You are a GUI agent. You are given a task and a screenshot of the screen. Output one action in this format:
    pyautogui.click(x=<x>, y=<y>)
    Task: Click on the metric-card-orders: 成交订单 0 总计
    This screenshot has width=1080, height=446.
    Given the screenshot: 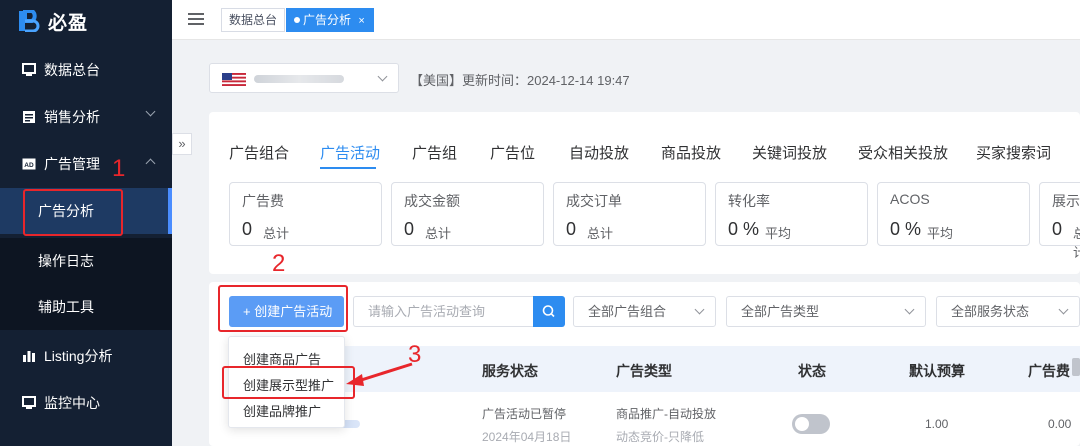 What is the action you would take?
    pyautogui.click(x=629, y=214)
    